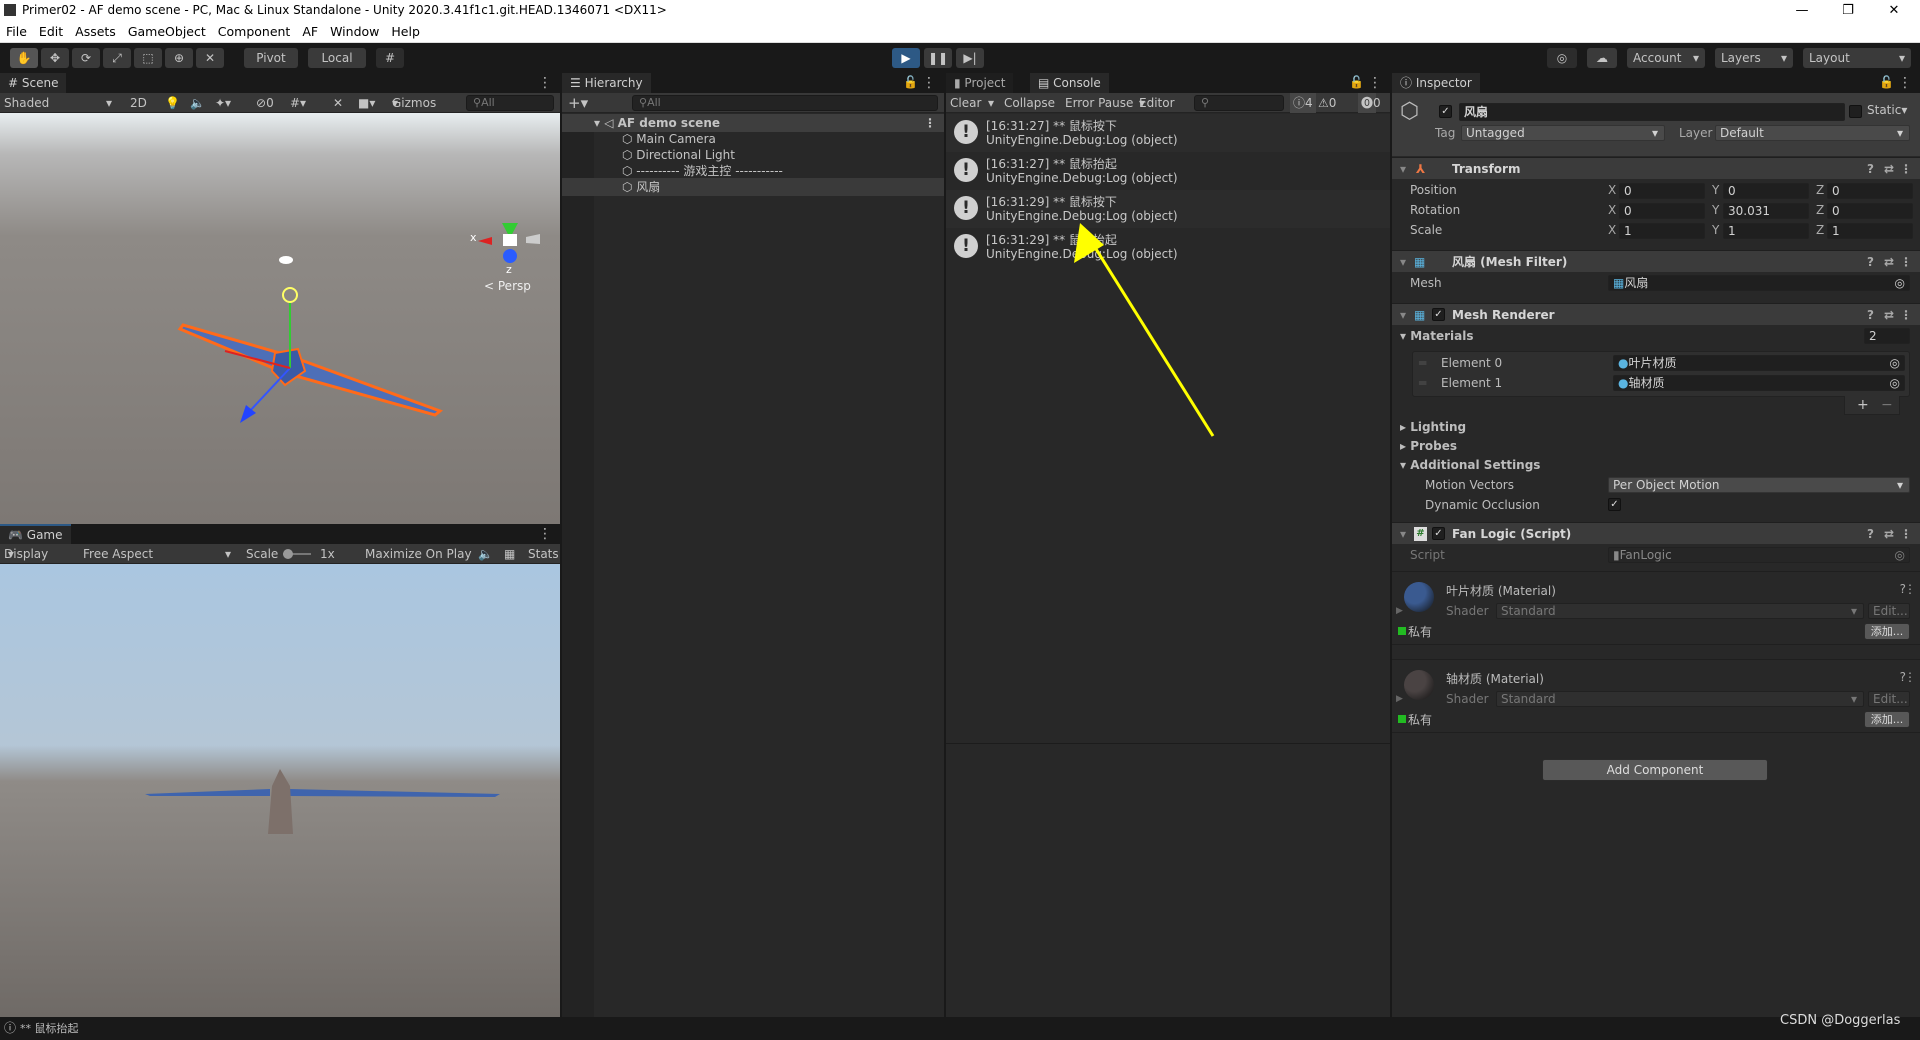 This screenshot has width=1920, height=1040. Describe the element at coordinates (271, 58) in the screenshot. I see `pivot-toggle: Pivot` at that location.